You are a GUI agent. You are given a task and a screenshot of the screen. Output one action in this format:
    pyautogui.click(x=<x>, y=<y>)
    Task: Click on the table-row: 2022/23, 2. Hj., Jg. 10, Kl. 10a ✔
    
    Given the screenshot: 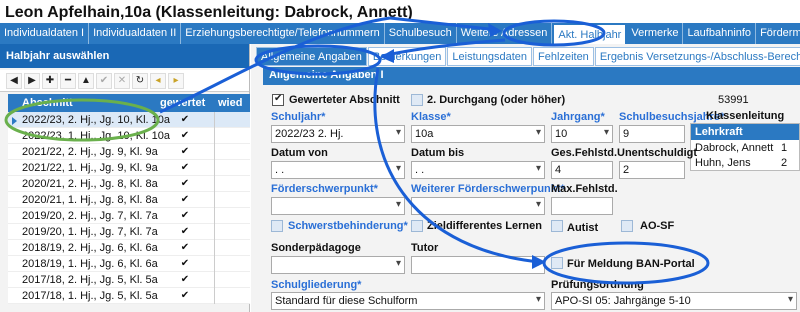 What is the action you would take?
    pyautogui.click(x=129, y=119)
    